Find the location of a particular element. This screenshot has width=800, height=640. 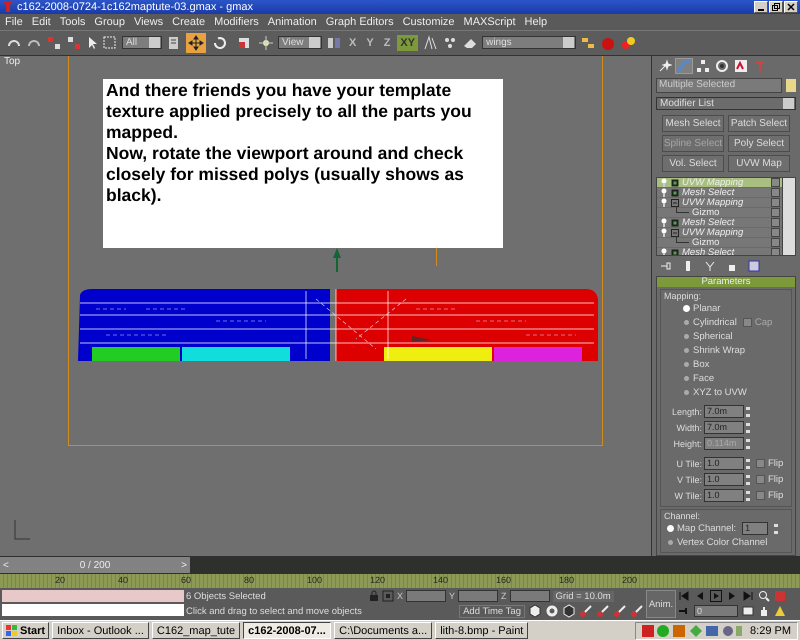

menu-item: Graph Editors is located at coordinates (360, 22).